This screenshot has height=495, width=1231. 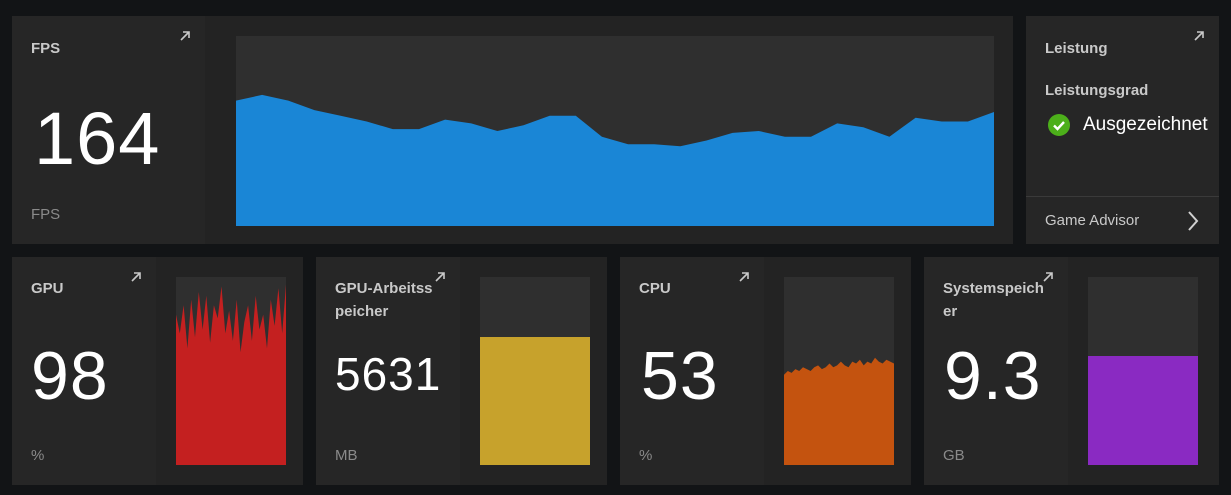 I want to click on gpu-history-area, so click(x=231, y=374).